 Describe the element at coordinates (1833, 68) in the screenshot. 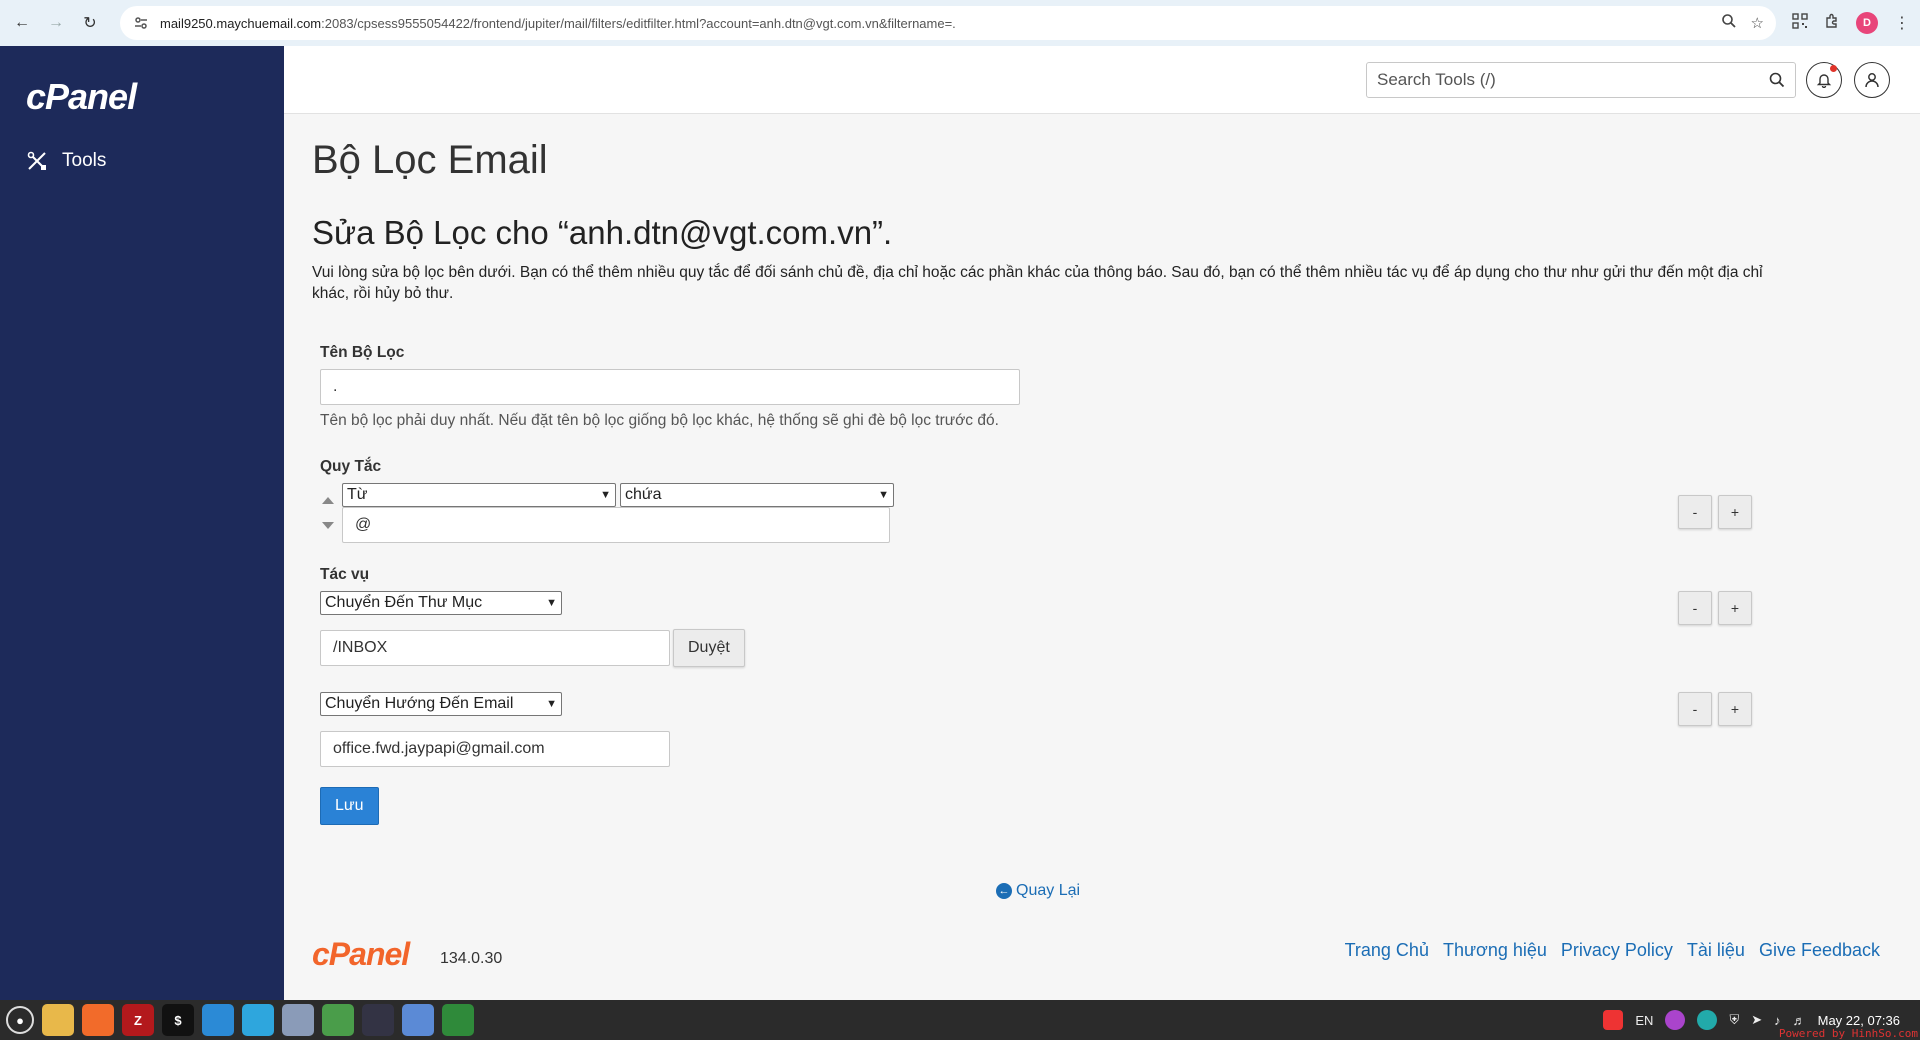

I see `notification-dot` at that location.